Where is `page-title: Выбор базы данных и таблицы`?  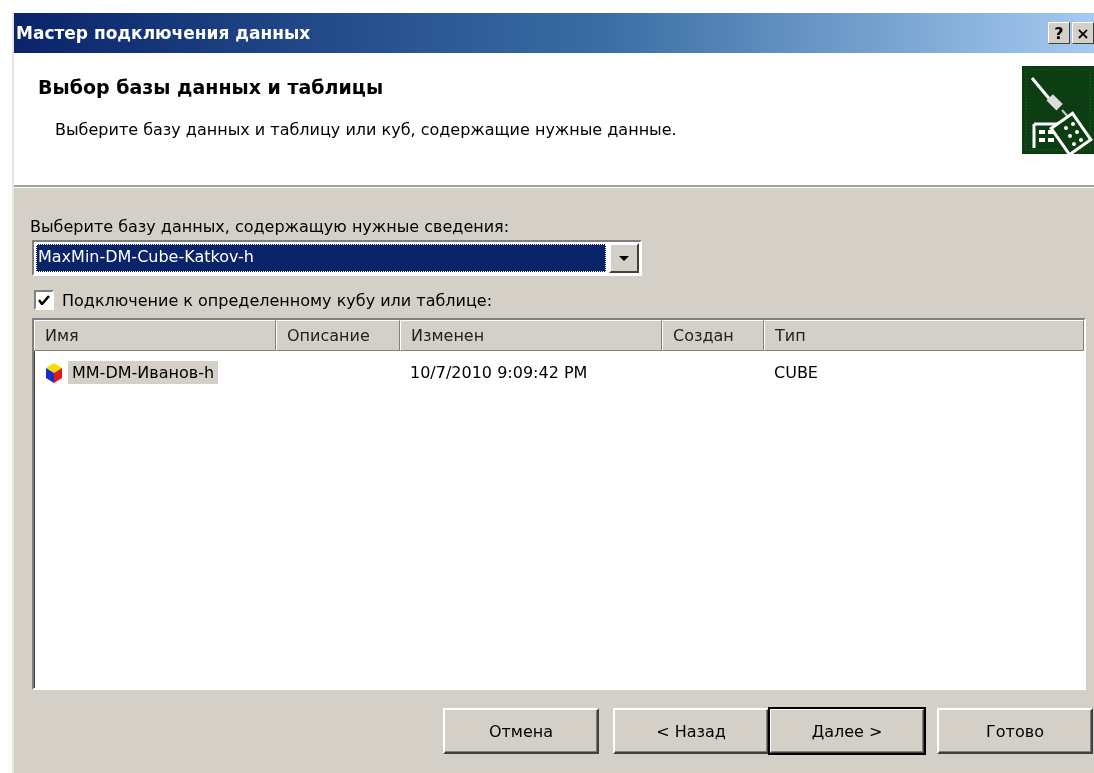
page-title: Выбор базы данных и таблицы is located at coordinates (211, 87).